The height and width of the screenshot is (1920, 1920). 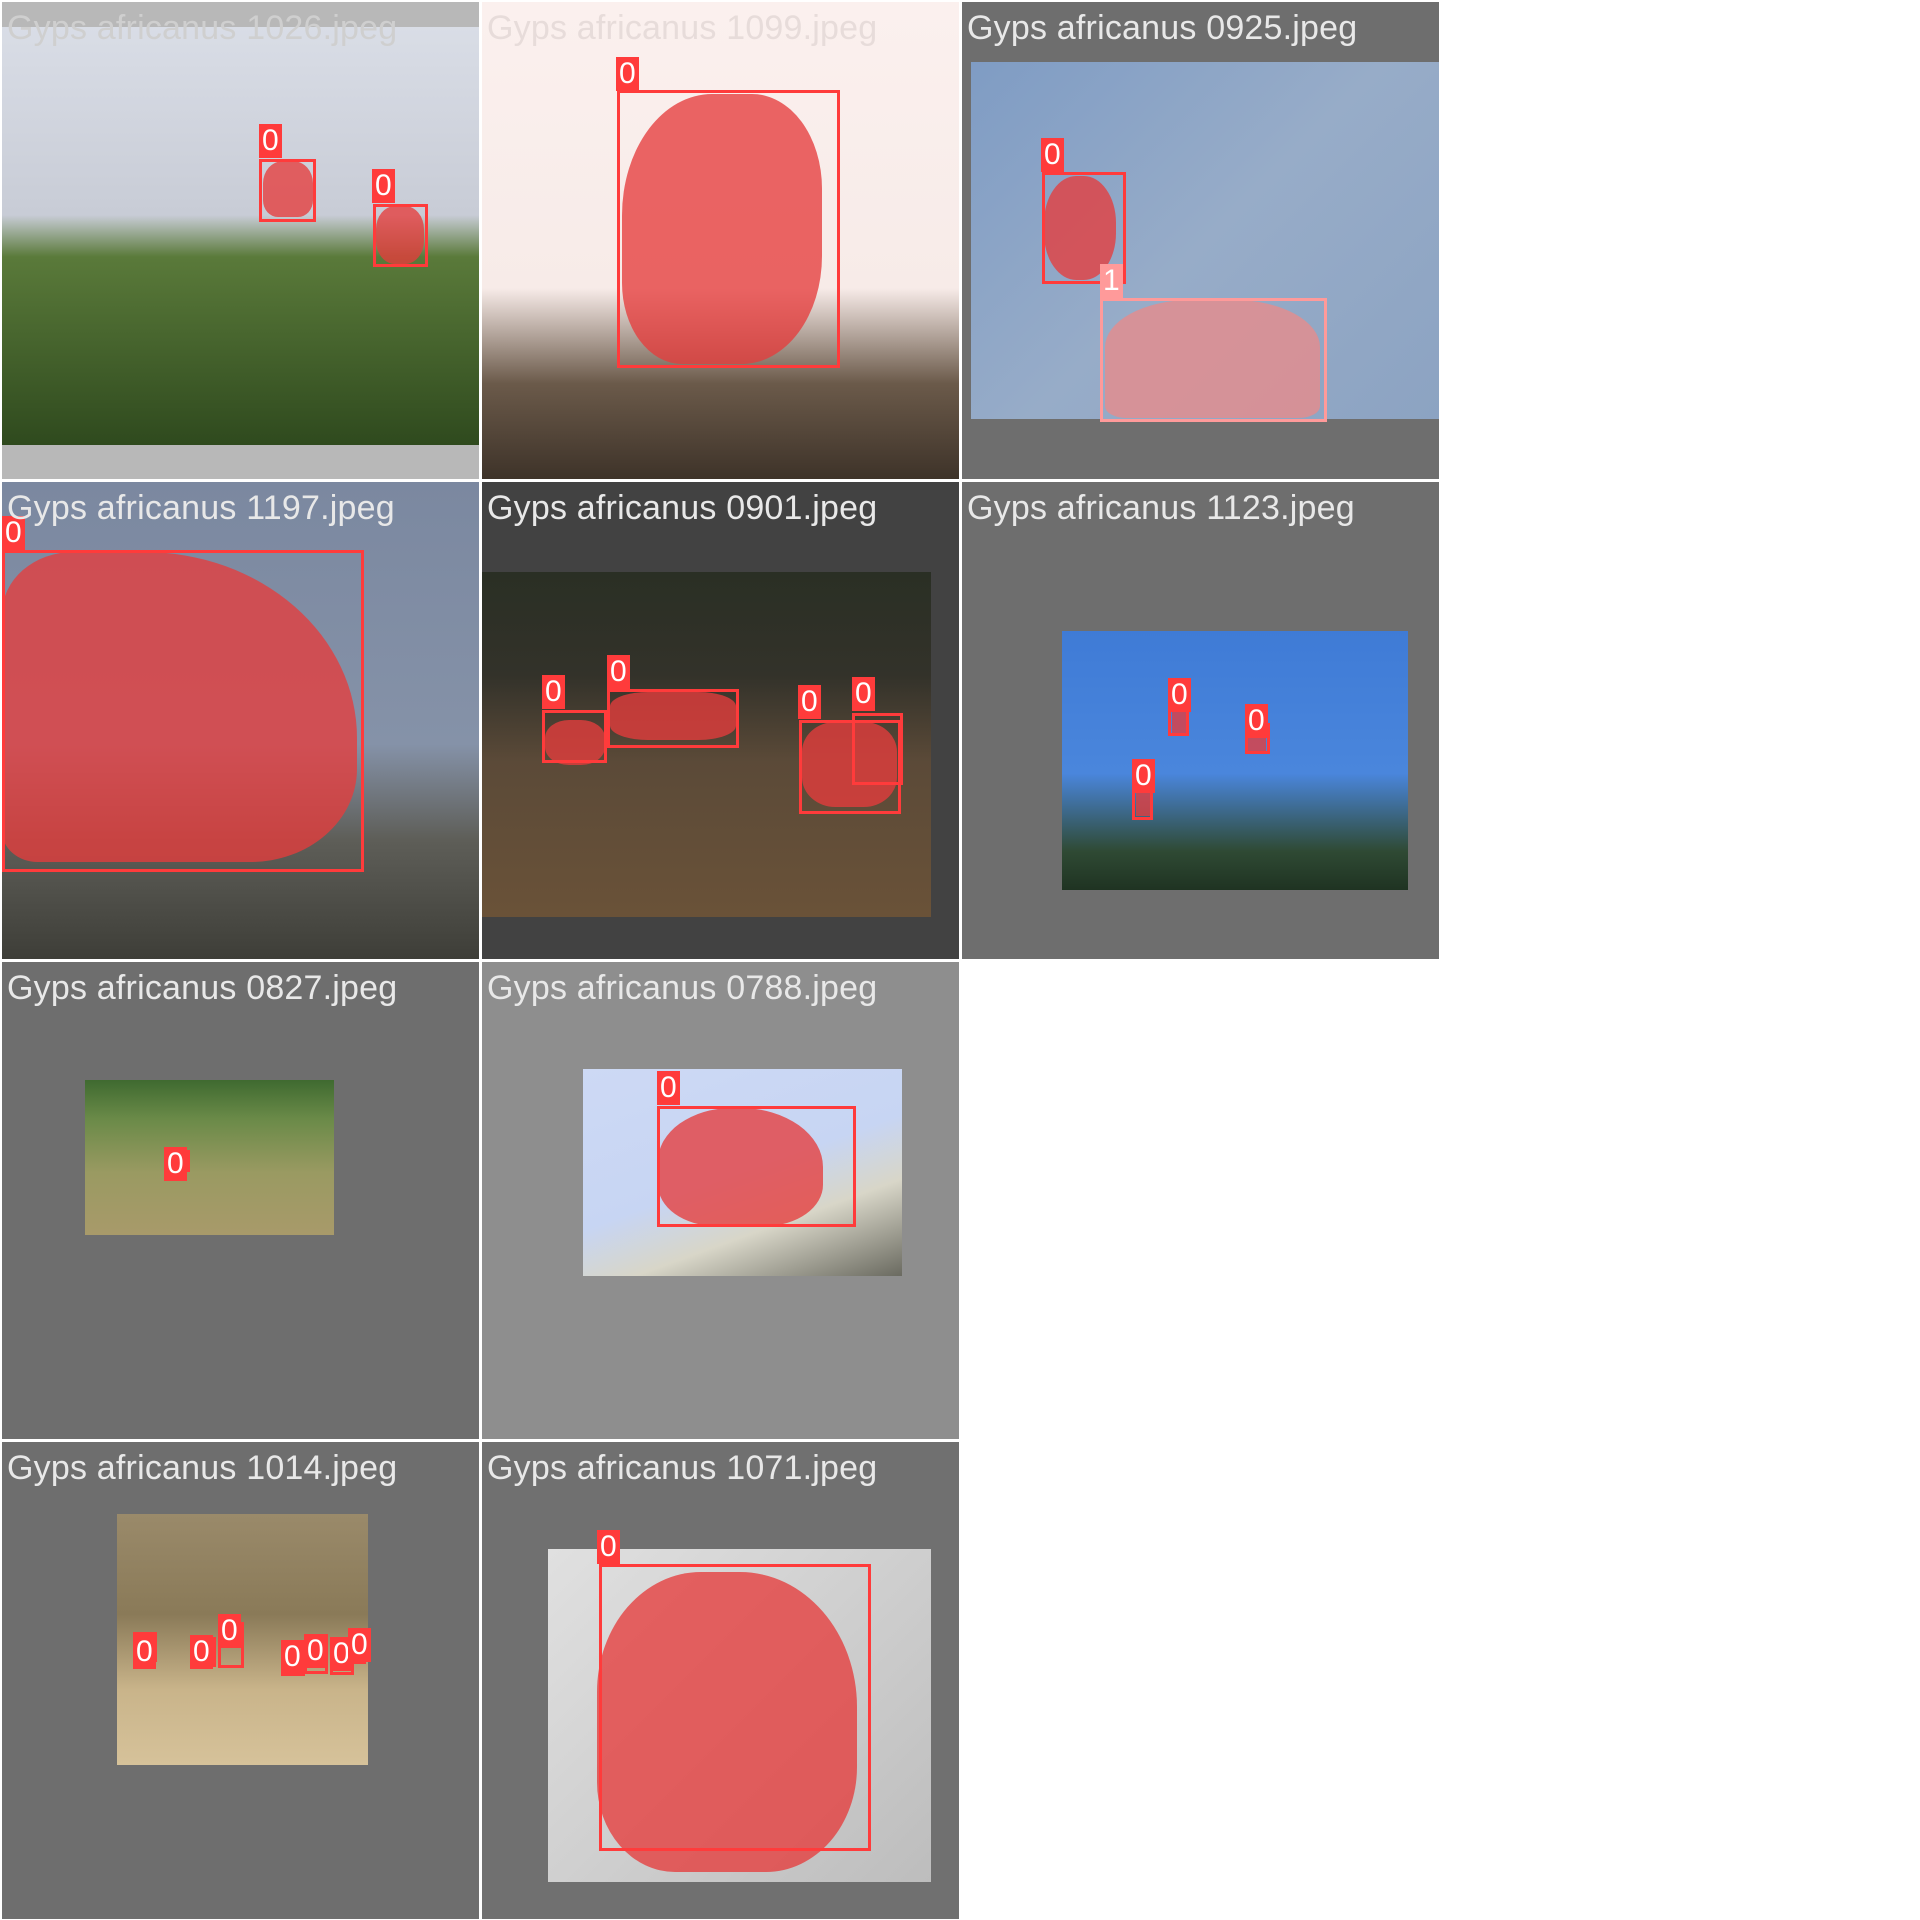 What do you see at coordinates (202, 28) in the screenshot?
I see `tile-title: Gyps africanus 1026.jpeg` at bounding box center [202, 28].